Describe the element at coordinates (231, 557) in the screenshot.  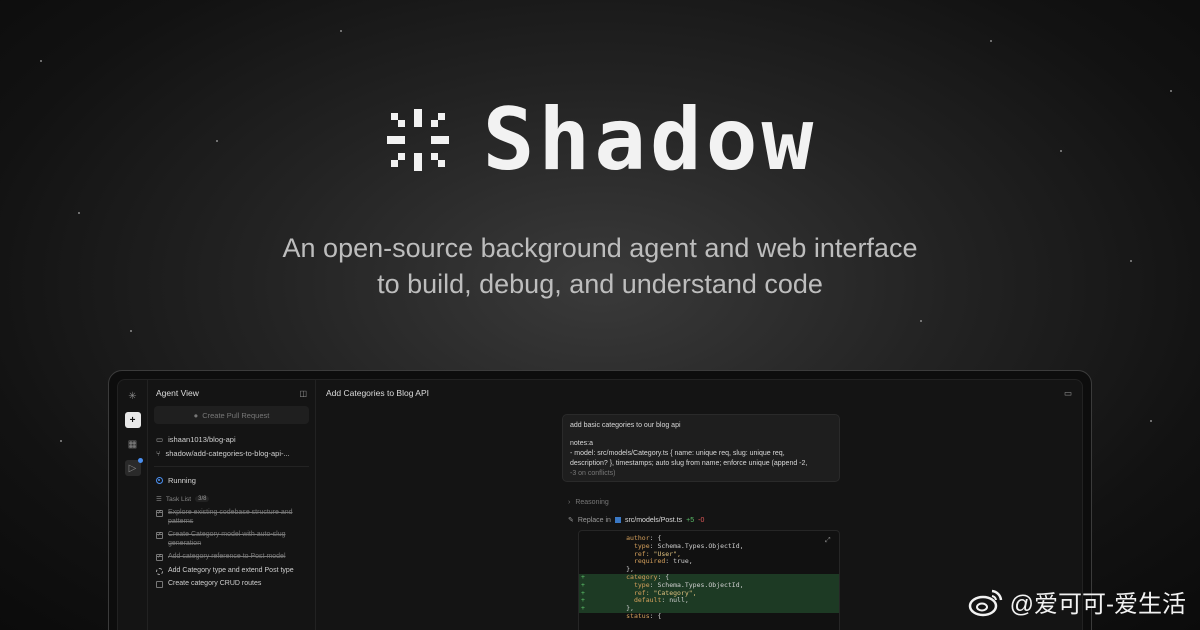
I see `task-item: ✓ Add category reference to Post model` at that location.